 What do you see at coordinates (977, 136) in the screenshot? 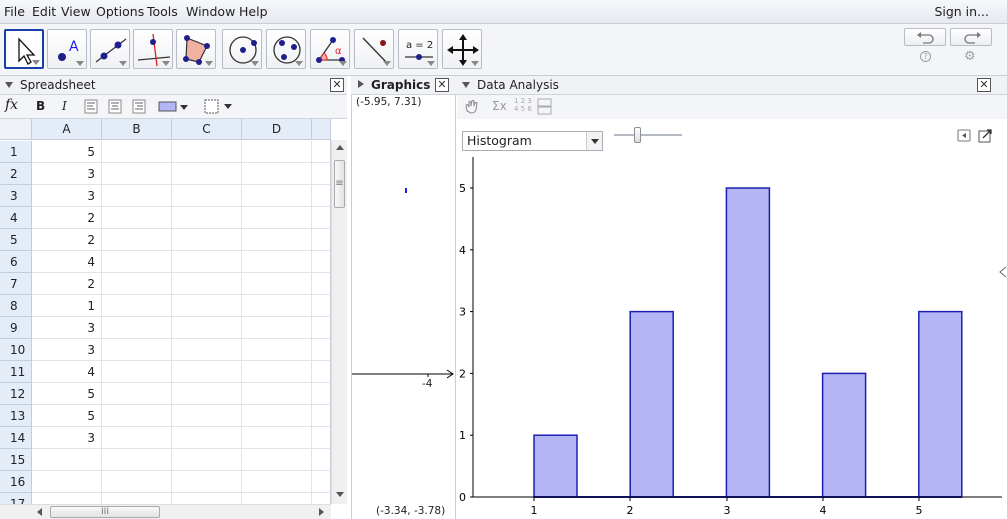
I see `export-icons` at bounding box center [977, 136].